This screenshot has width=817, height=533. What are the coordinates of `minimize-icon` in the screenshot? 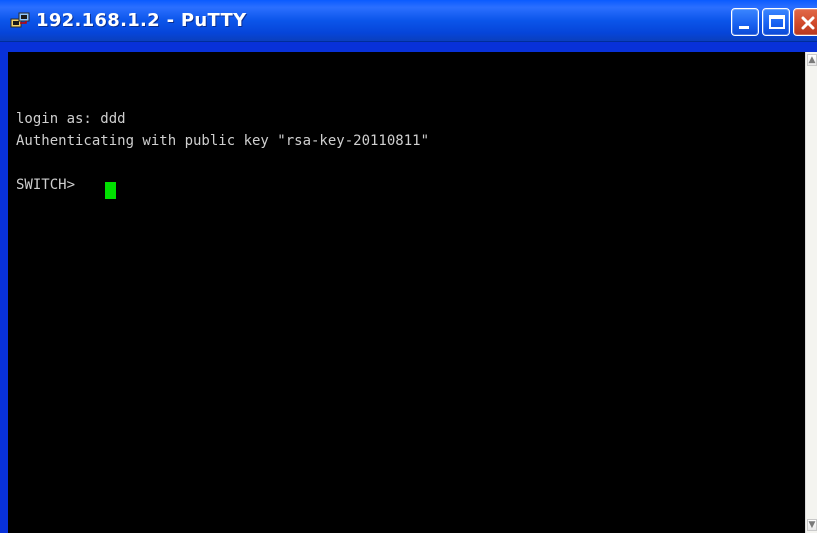 It's located at (744, 27).